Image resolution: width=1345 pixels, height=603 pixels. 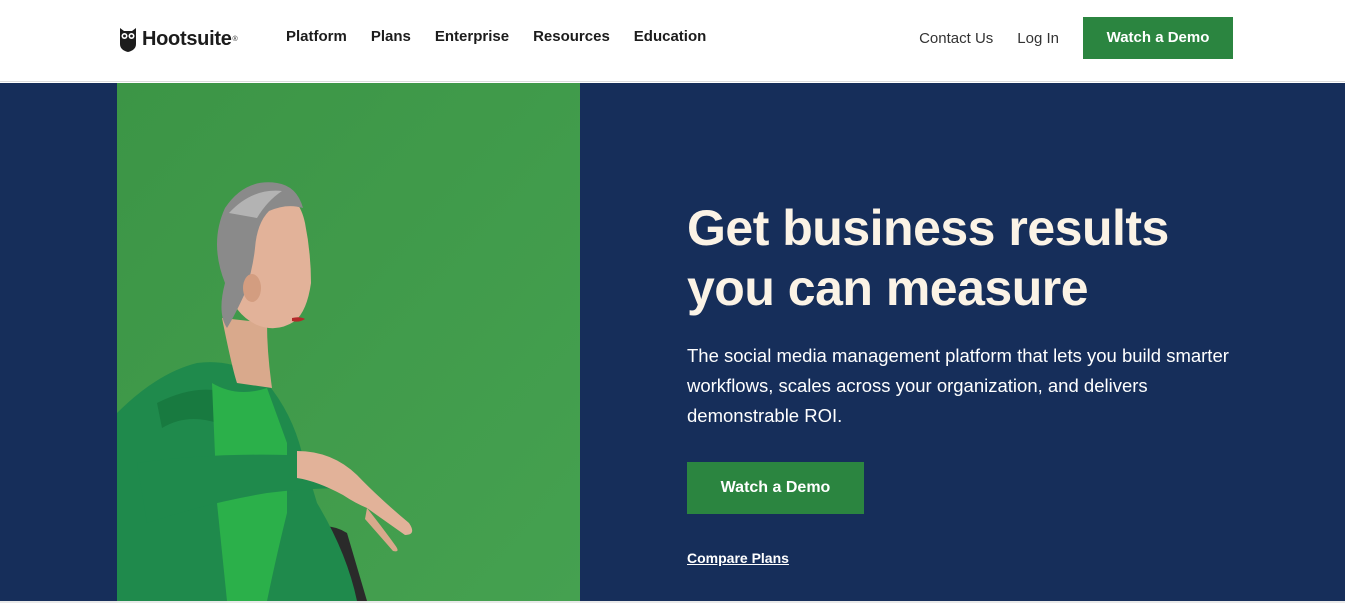 I want to click on owl-icon, so click(x=128, y=40).